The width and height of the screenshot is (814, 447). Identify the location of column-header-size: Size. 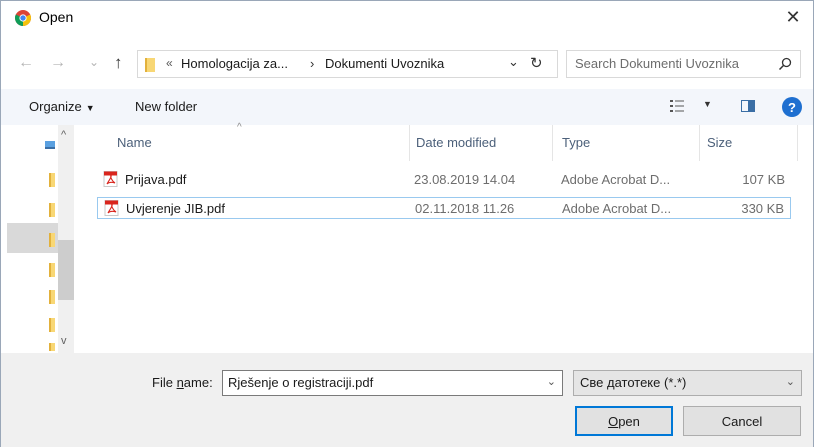
(719, 142).